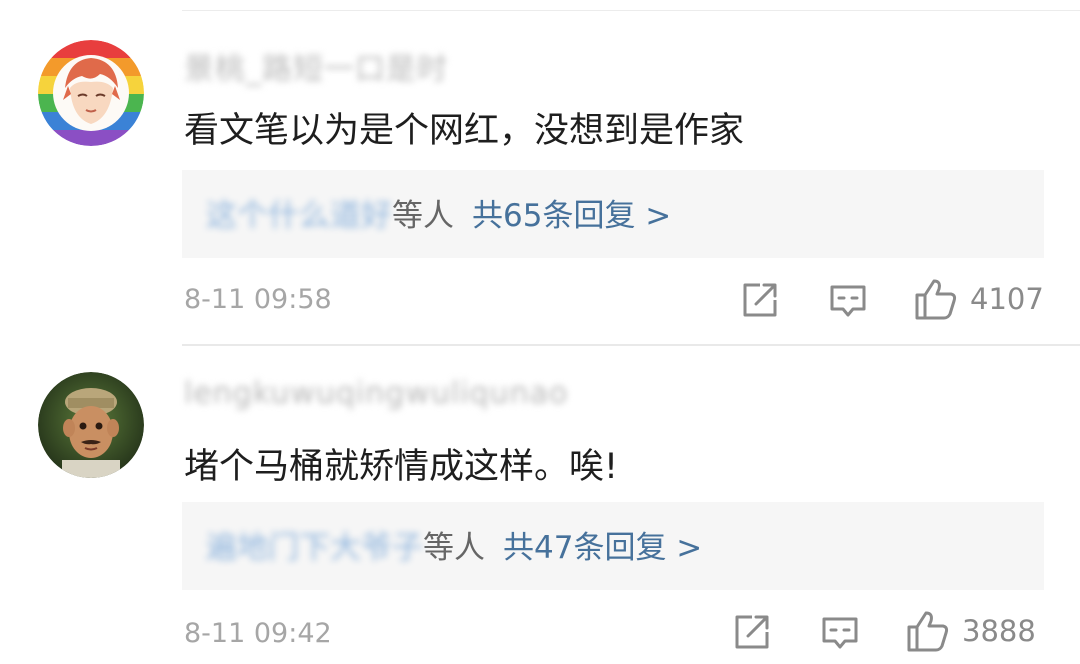 Image resolution: width=1080 pixels, height=664 pixels. Describe the element at coordinates (571, 216) in the screenshot. I see `reply-count-link: 共65条回复 >` at that location.